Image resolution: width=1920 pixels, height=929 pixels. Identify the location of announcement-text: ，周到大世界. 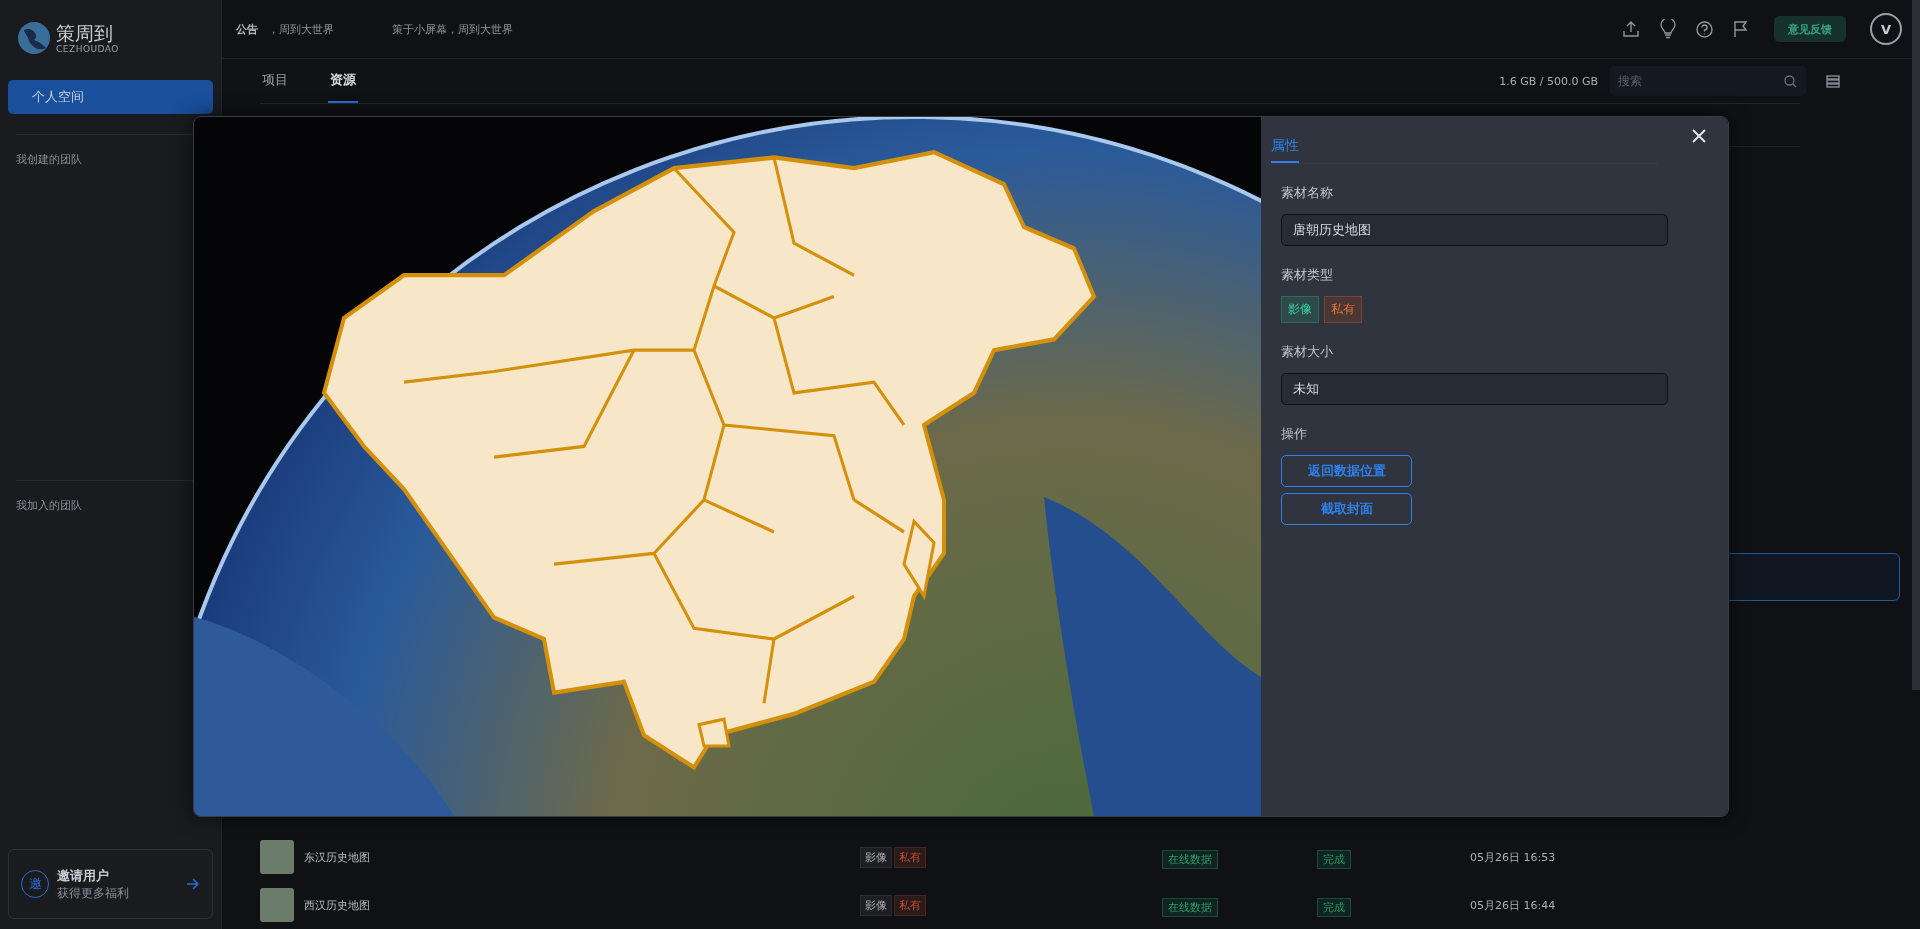
(301, 29).